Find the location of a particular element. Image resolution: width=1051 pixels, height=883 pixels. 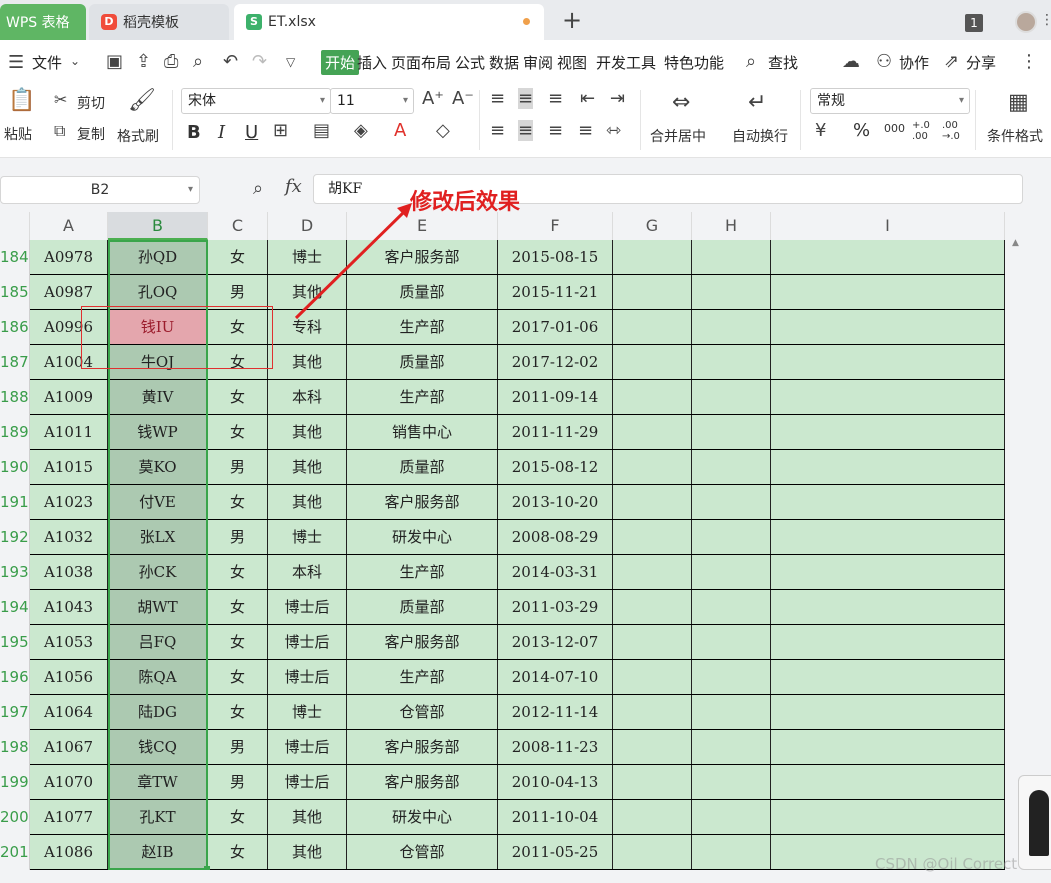

menu-insert: 插入 is located at coordinates (372, 62).